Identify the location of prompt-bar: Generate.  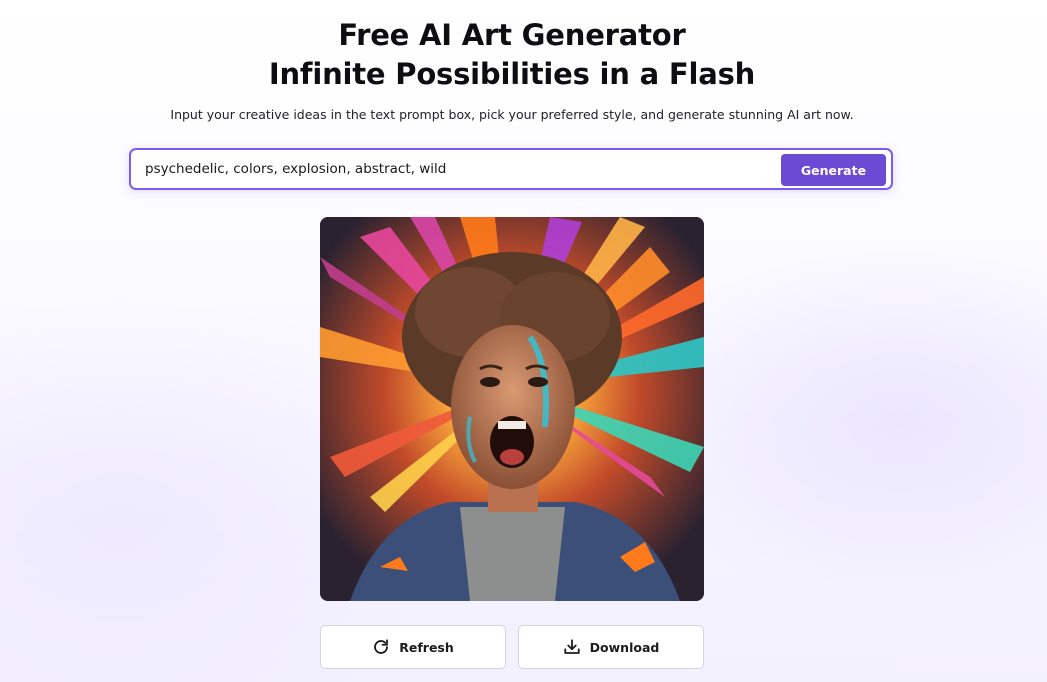
(511, 169).